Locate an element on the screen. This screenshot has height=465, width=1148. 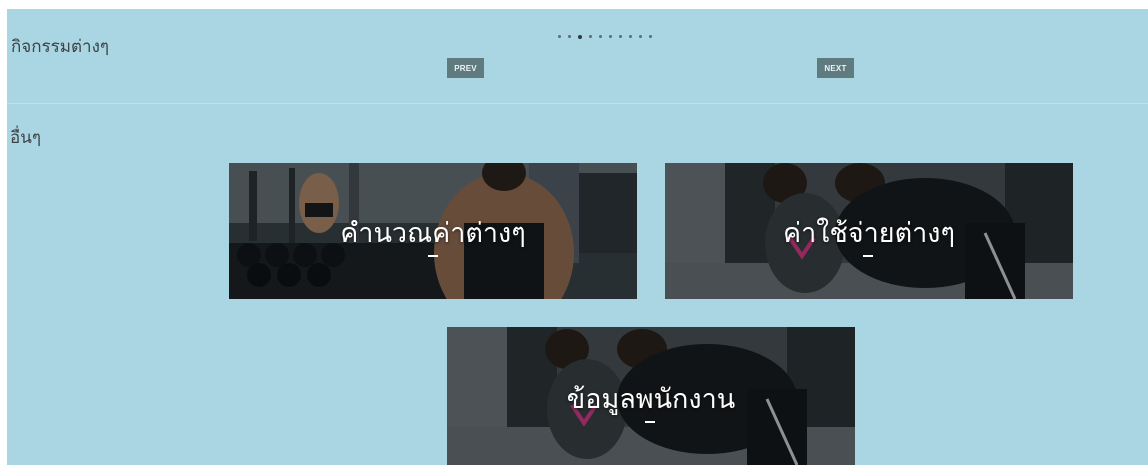
prev-button: PREV is located at coordinates (465, 68).